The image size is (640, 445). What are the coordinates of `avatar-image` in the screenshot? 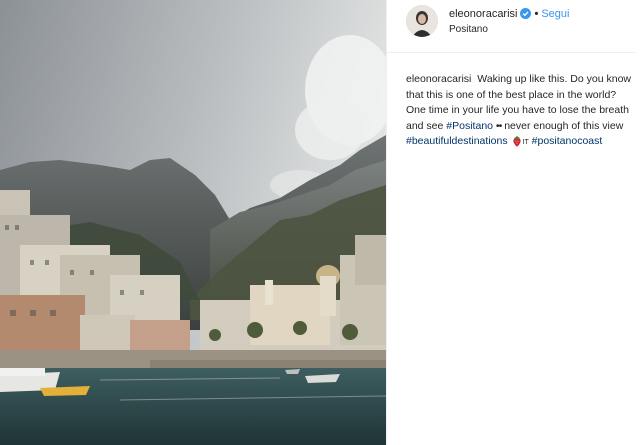 It's located at (422, 21).